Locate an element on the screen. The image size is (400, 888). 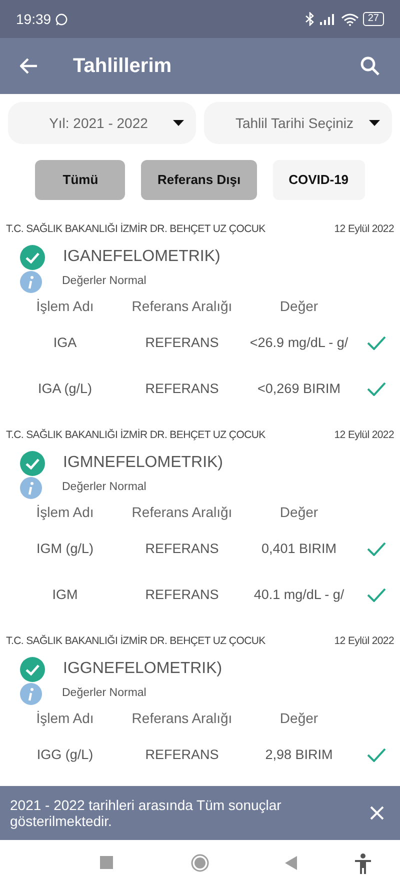
screen-title: Tahlillerim is located at coordinates (122, 66).